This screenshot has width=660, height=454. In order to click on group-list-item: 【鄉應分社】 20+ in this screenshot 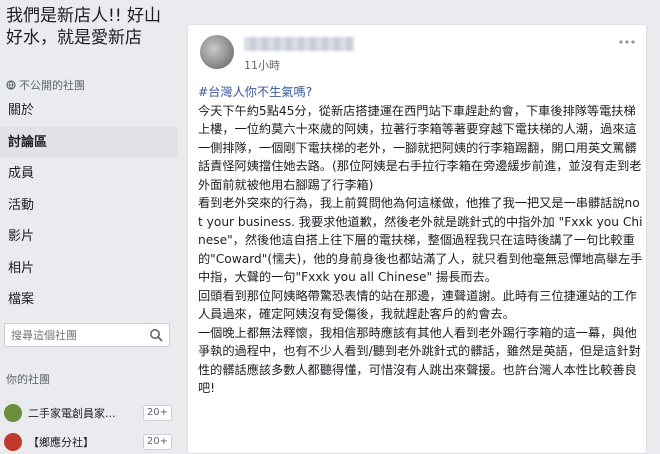, I will do `click(88, 442)`.